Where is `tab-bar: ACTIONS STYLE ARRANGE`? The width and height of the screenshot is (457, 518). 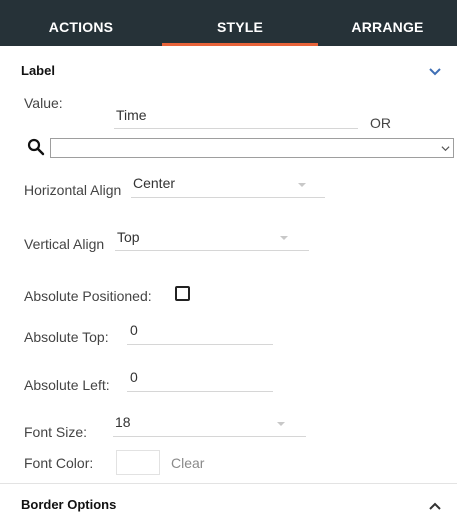 tab-bar: ACTIONS STYLE ARRANGE is located at coordinates (228, 23).